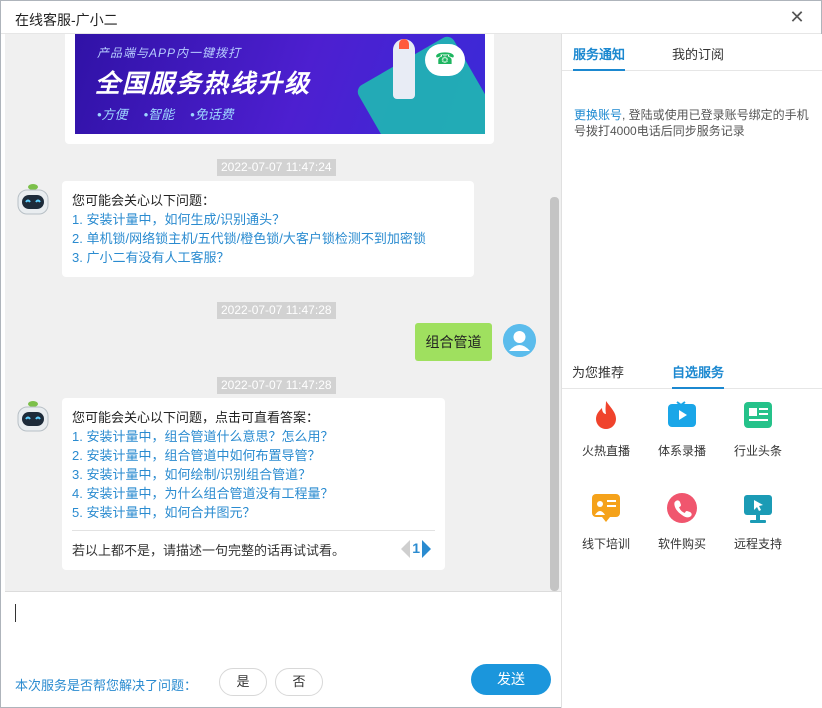  I want to click on banner-tags: •方便 •智能 •免话费, so click(173, 113).